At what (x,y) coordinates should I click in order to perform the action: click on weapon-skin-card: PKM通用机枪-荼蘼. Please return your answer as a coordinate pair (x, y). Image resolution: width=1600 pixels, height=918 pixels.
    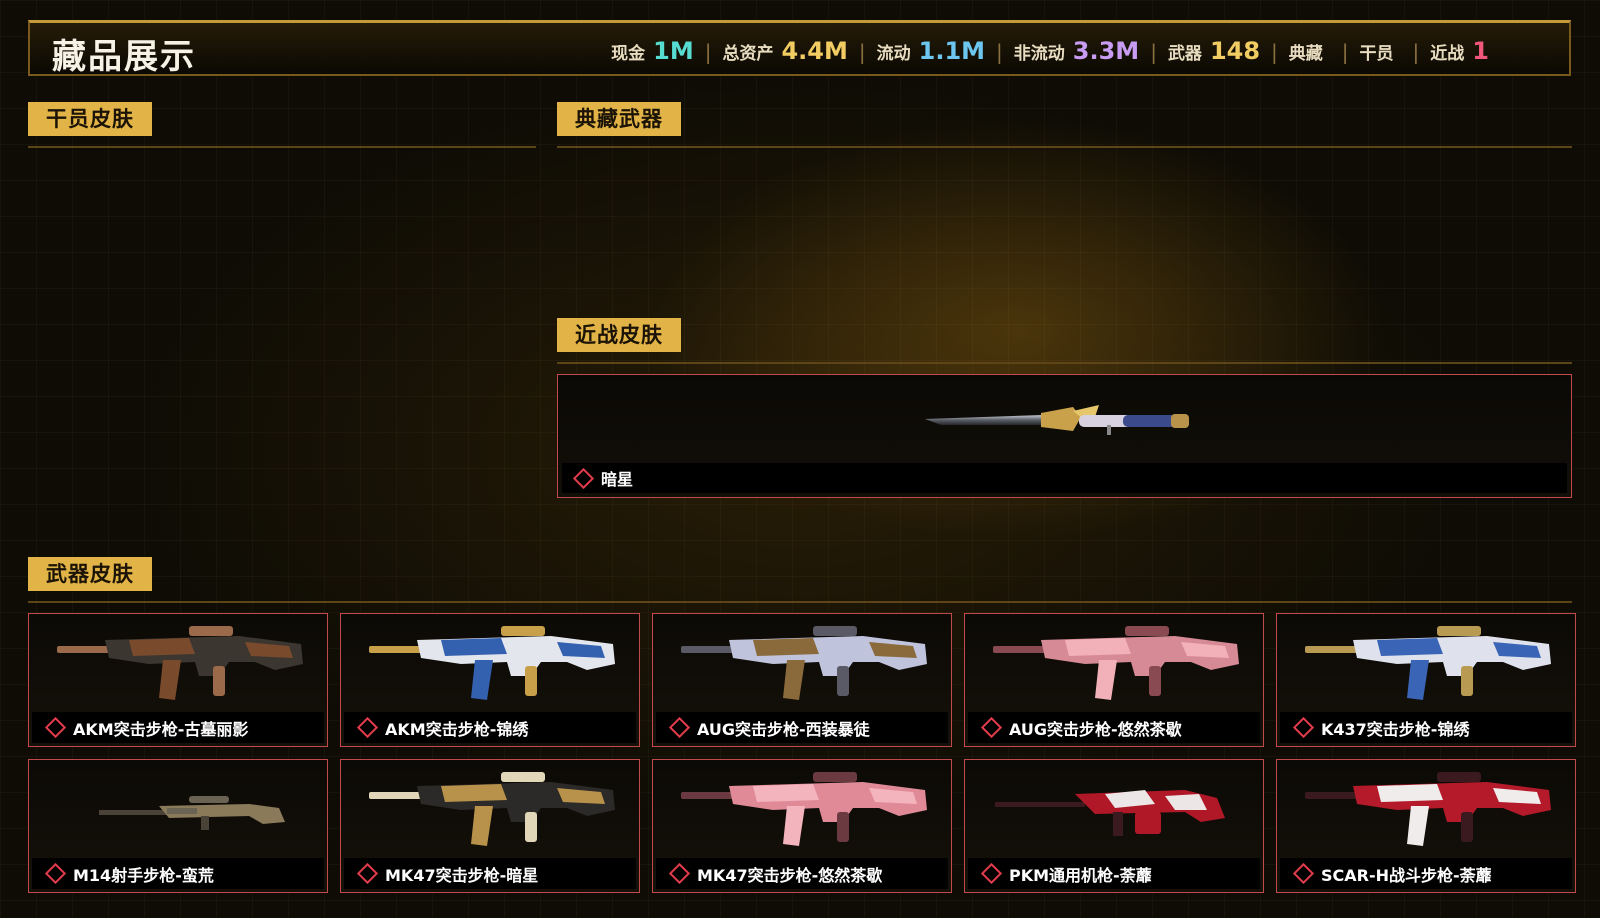
    Looking at the image, I should click on (1114, 826).